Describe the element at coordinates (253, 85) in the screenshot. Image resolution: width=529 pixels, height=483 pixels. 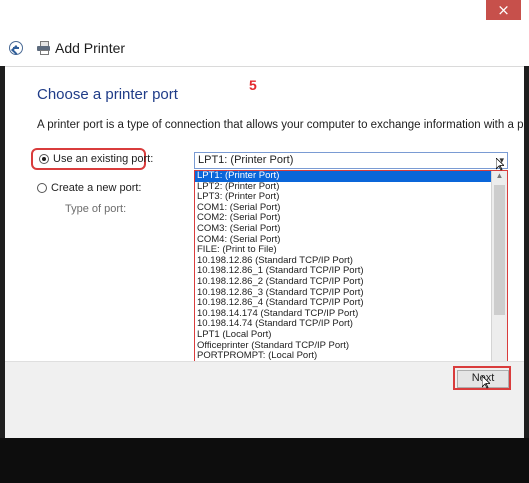
I see `step-annotation: 5` at that location.